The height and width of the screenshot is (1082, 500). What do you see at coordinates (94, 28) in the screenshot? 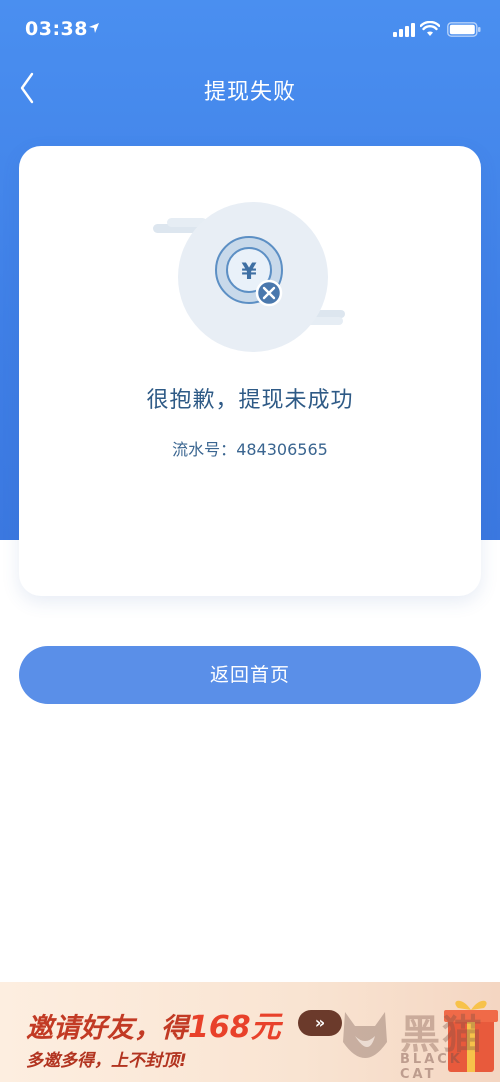
I see `location-arrow-icon` at bounding box center [94, 28].